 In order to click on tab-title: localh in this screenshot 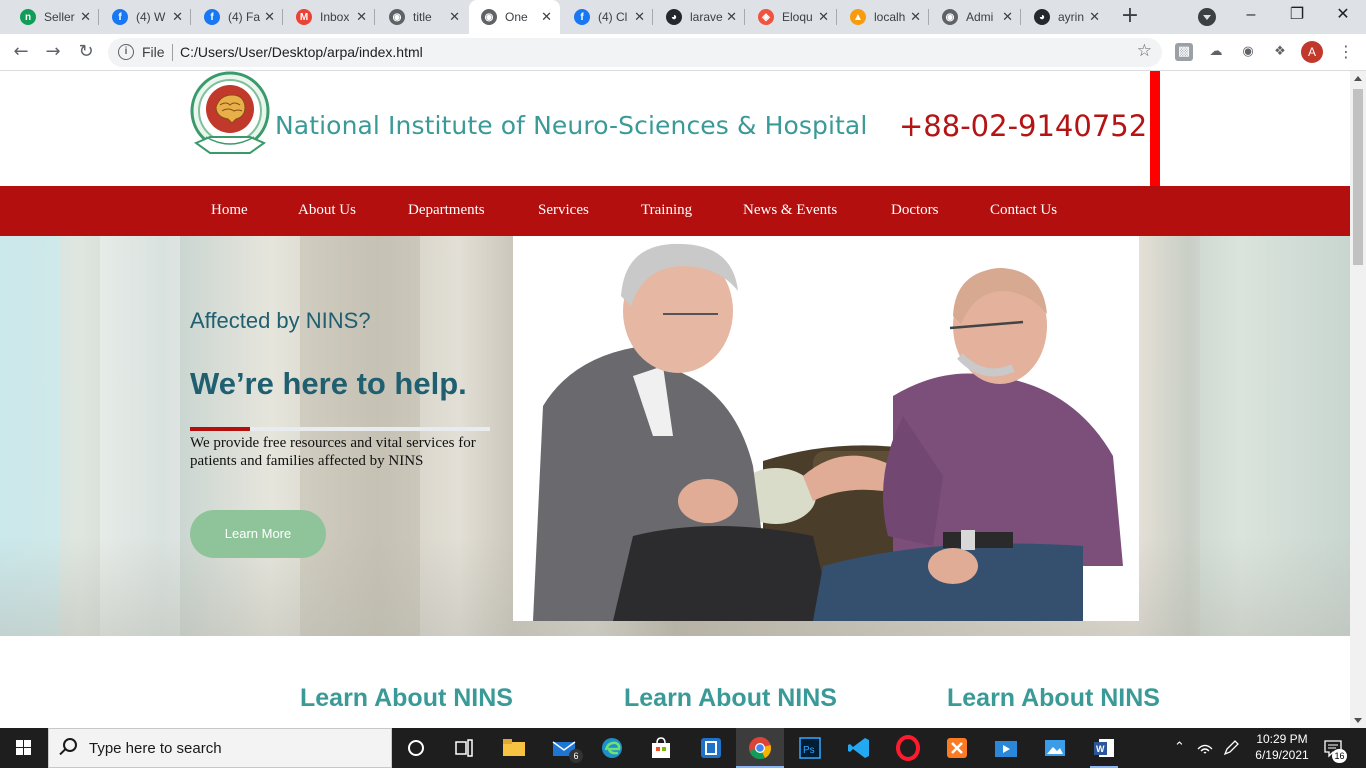, I will do `click(890, 17)`.